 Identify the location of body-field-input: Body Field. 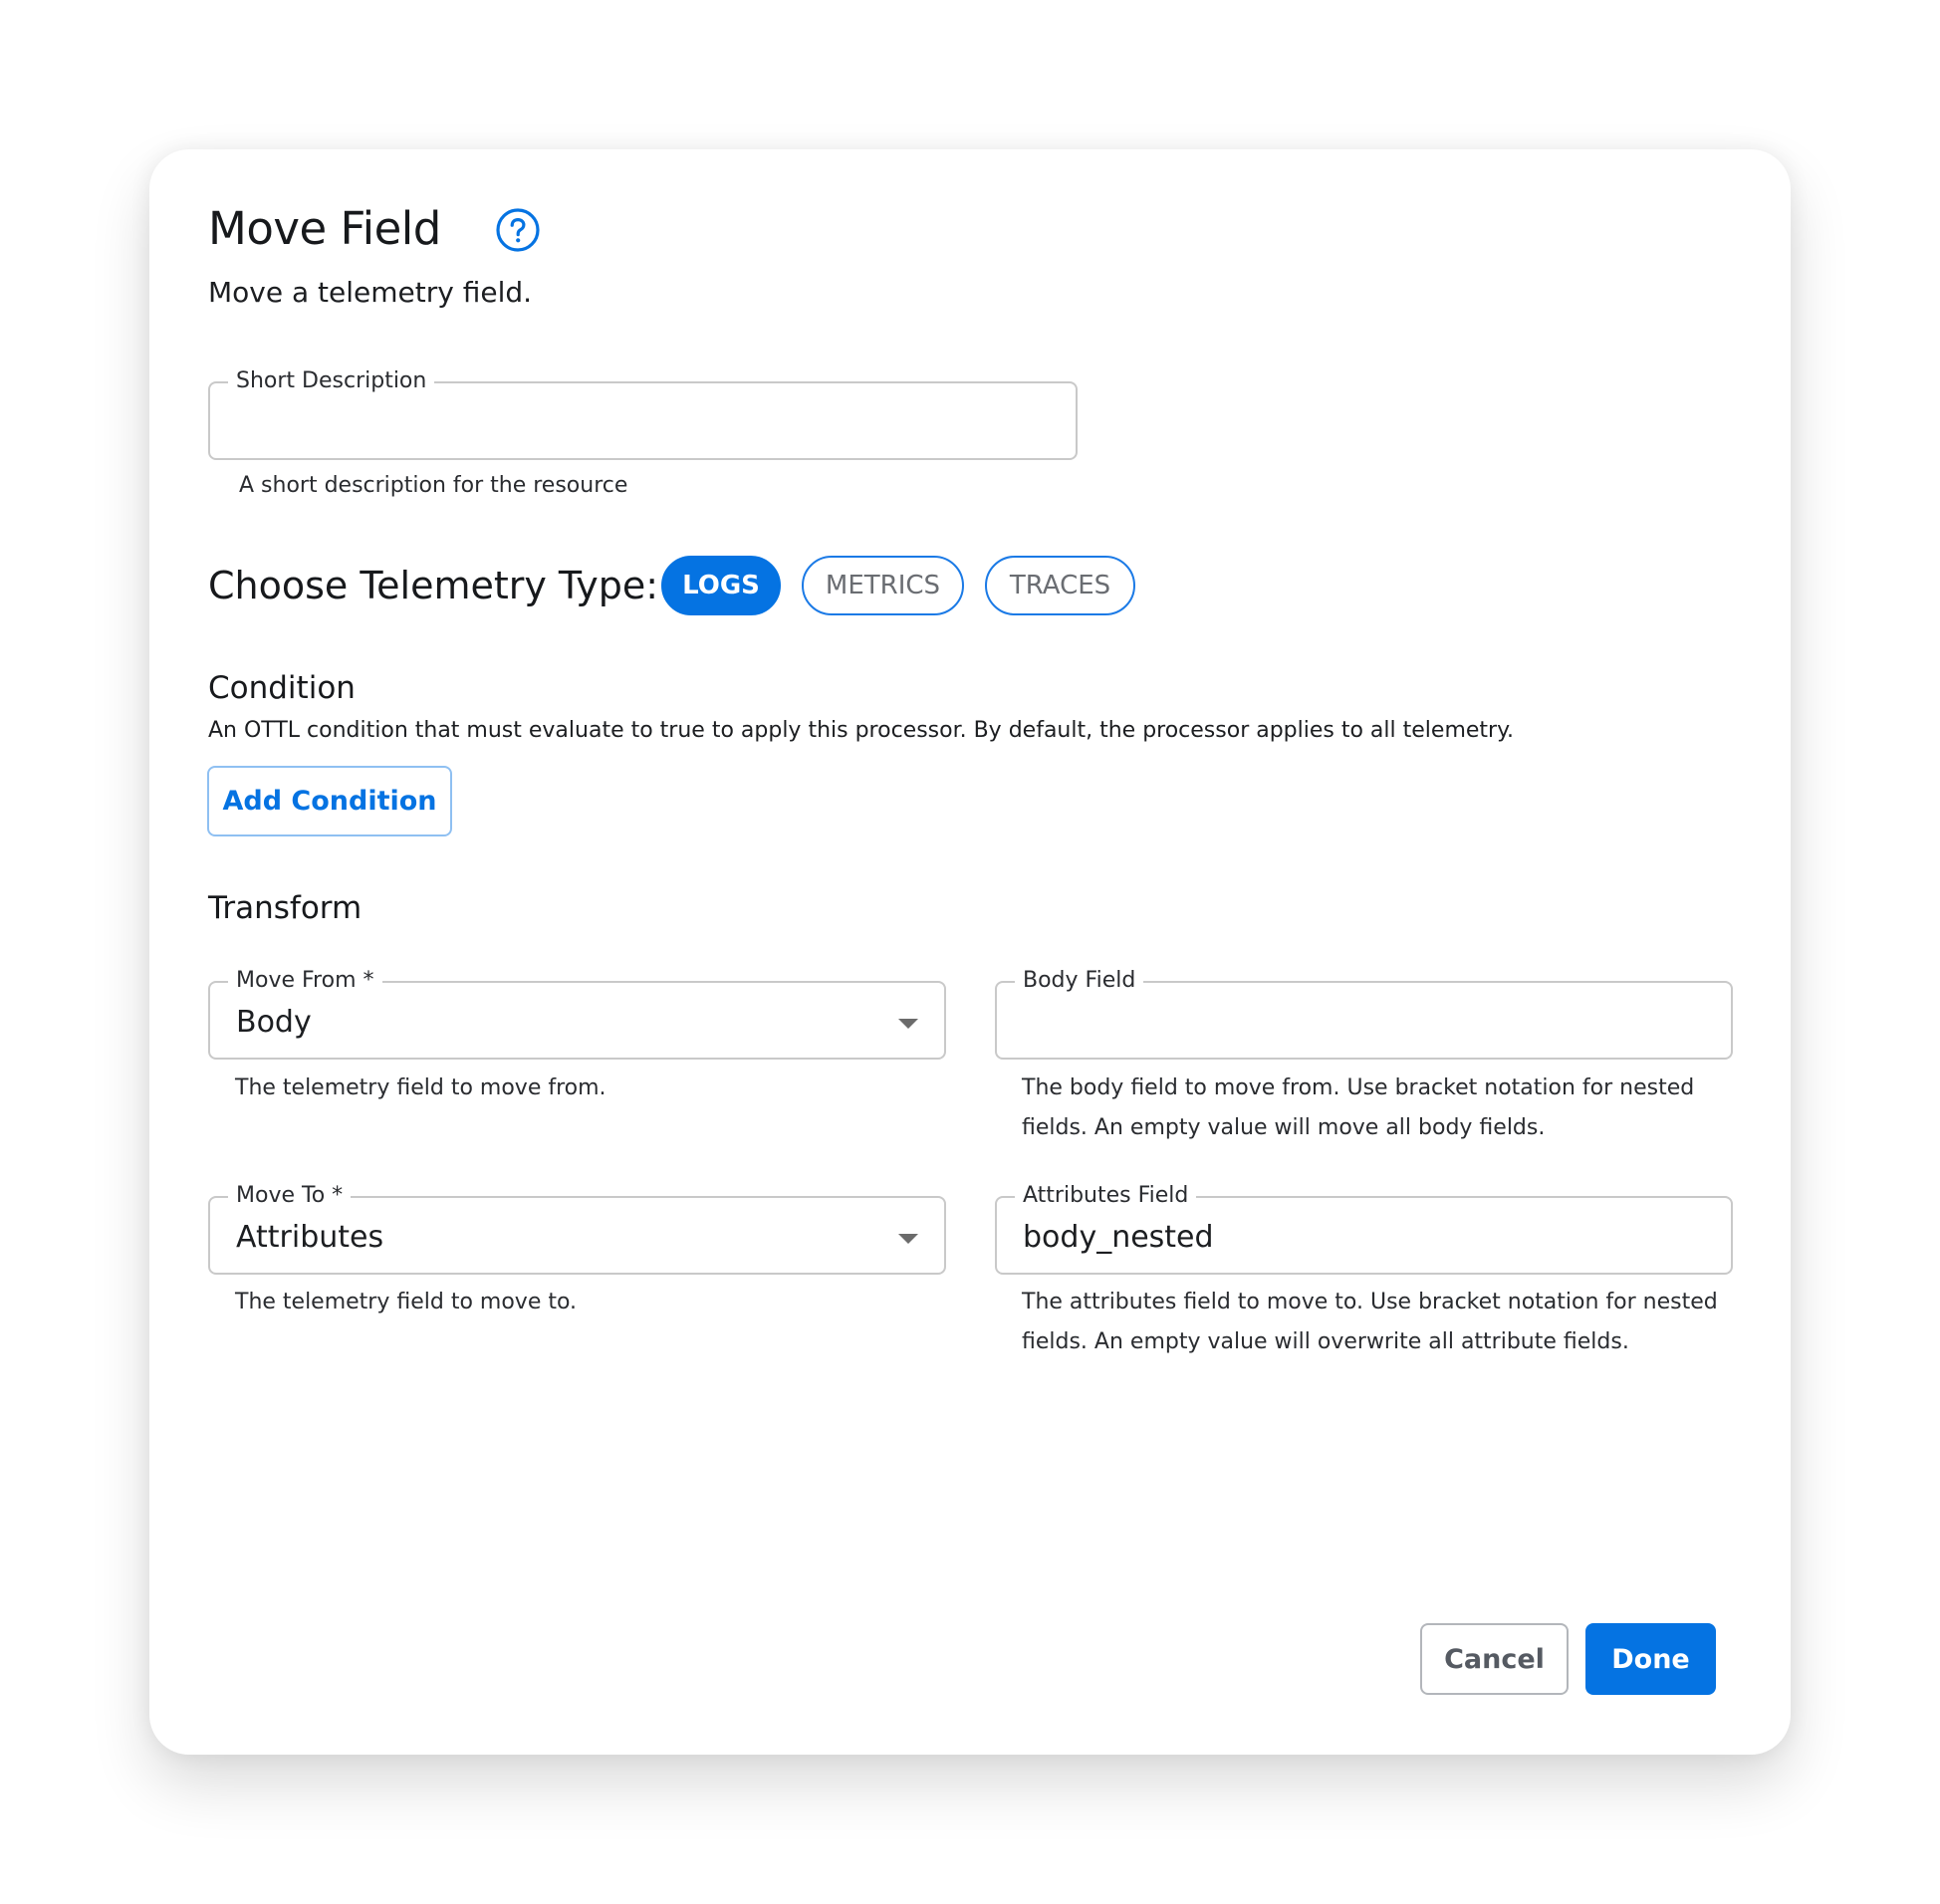
(1364, 1014).